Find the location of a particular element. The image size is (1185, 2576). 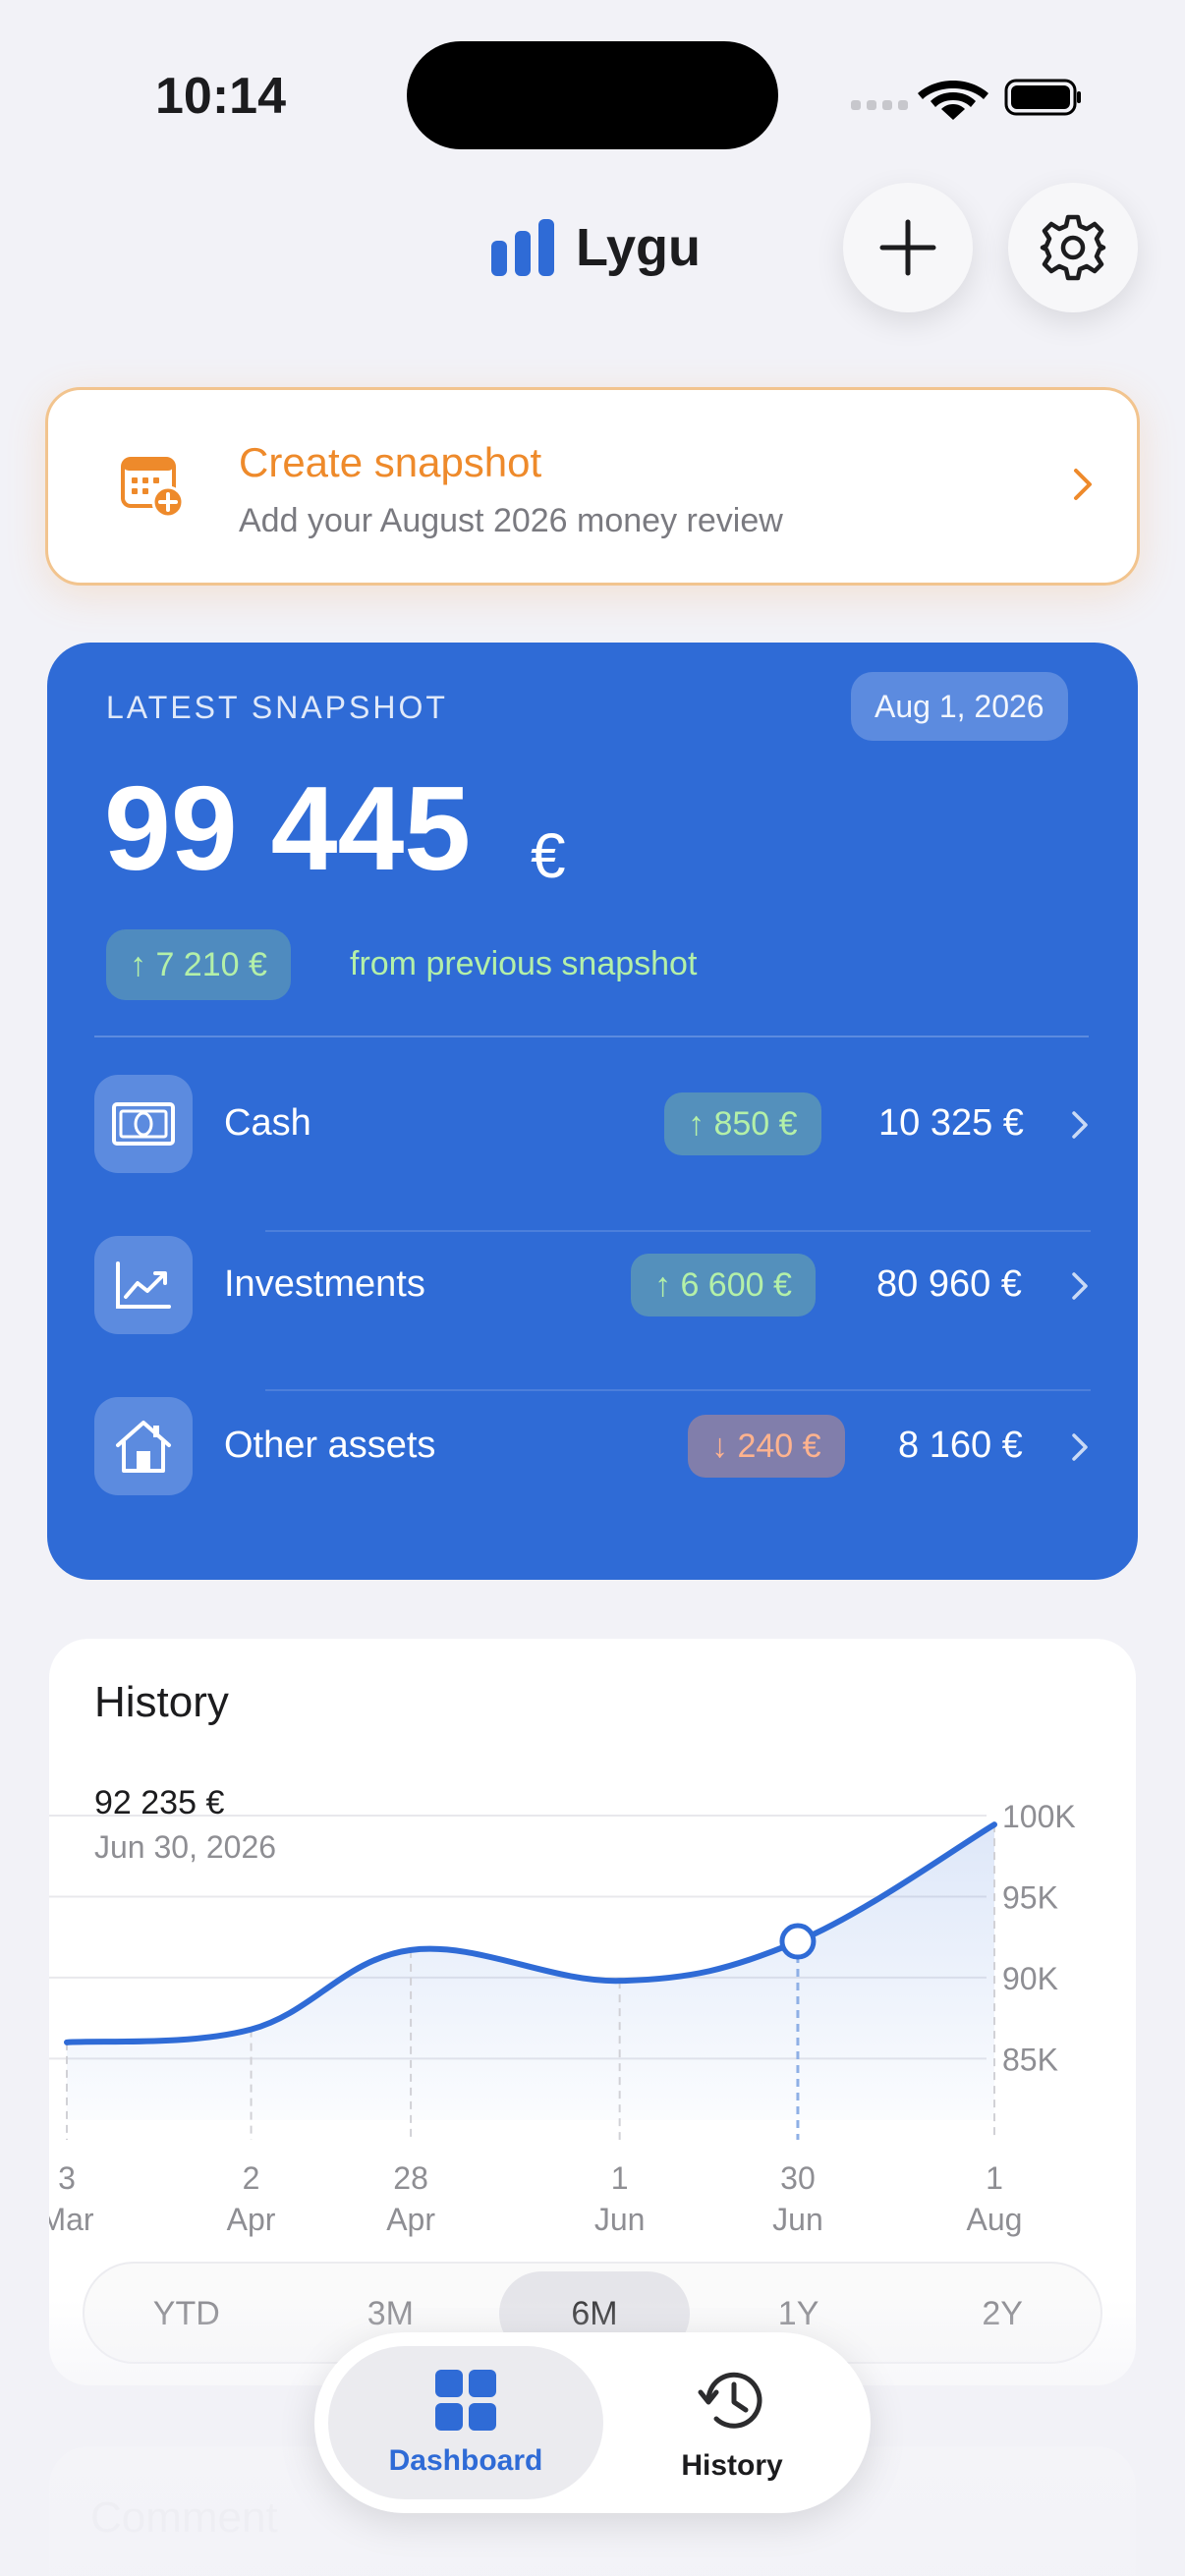

history-title: History is located at coordinates (162, 1702).